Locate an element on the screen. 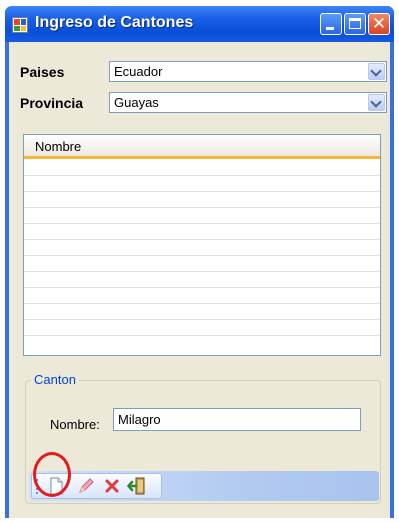 Image resolution: width=399 pixels, height=523 pixels. maximize-button is located at coordinates (355, 24).